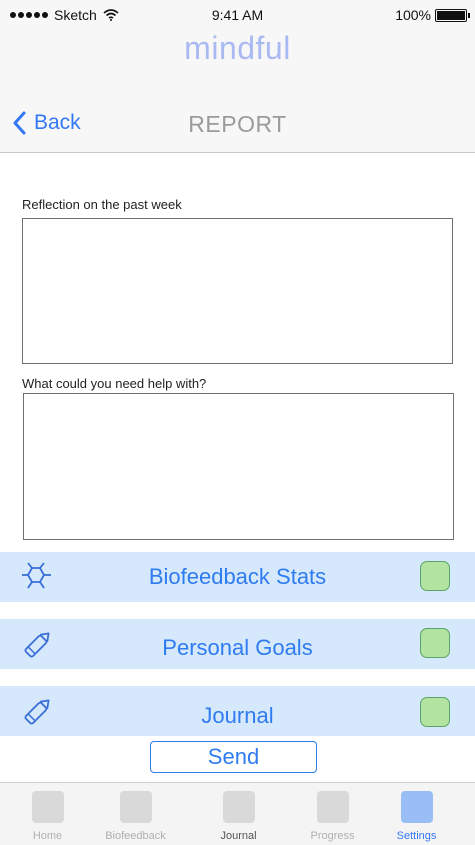 This screenshot has width=475, height=845. I want to click on biofeedback-stats-row: Biofeedback Stats, so click(237, 577).